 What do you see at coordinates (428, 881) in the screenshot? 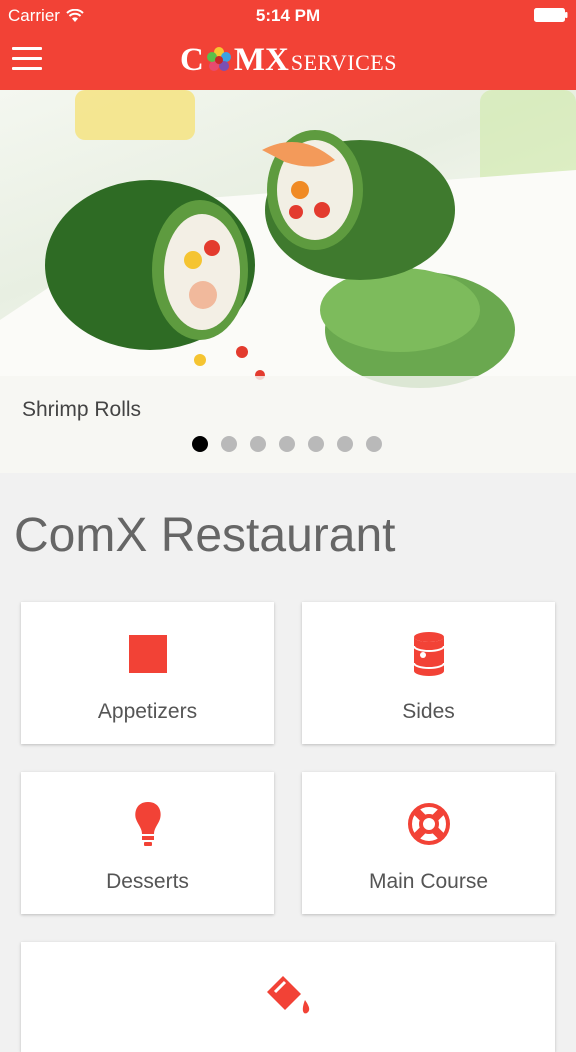
I see `category-label: Main Course` at bounding box center [428, 881].